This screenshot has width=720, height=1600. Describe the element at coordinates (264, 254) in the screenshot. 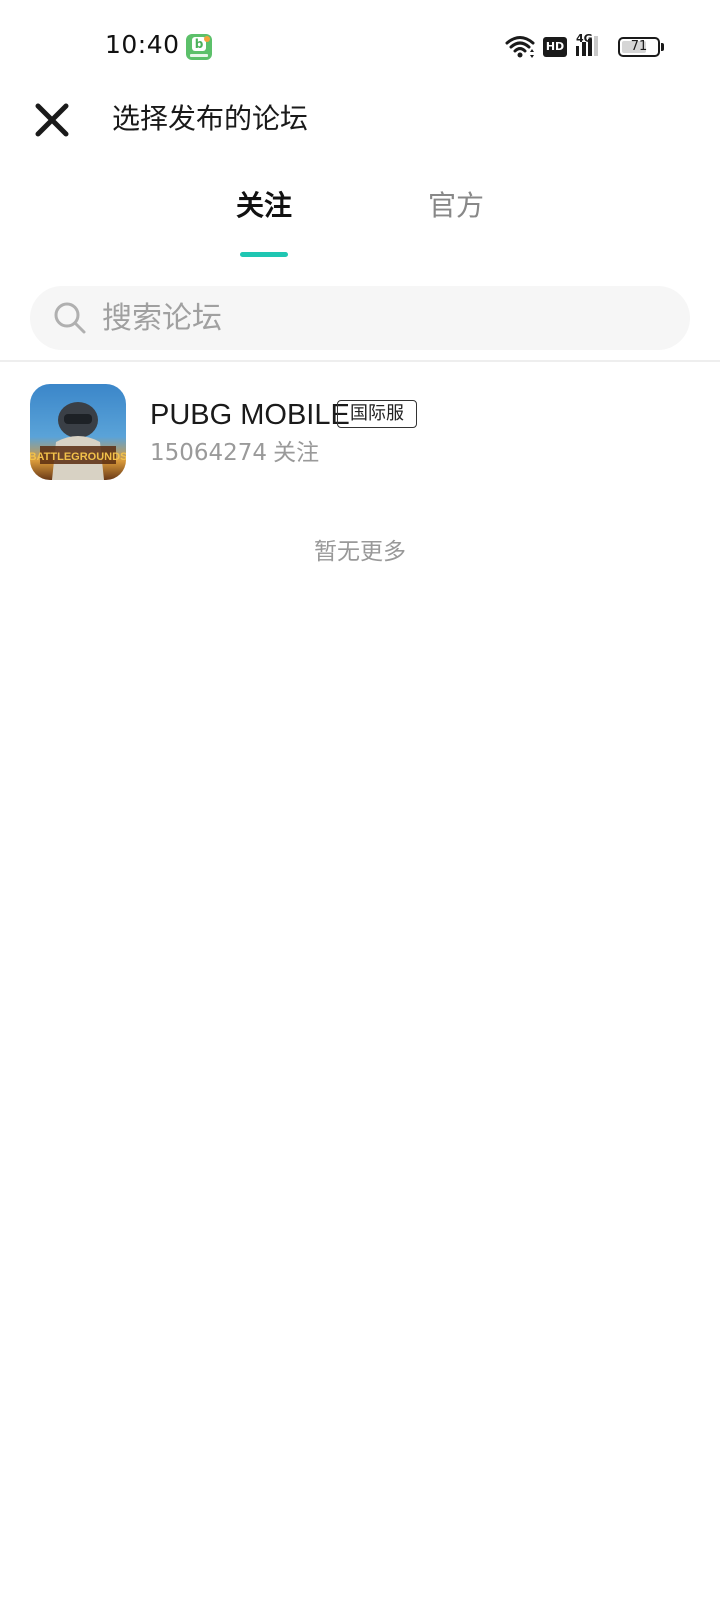

I see `active-tab-indicator` at that location.